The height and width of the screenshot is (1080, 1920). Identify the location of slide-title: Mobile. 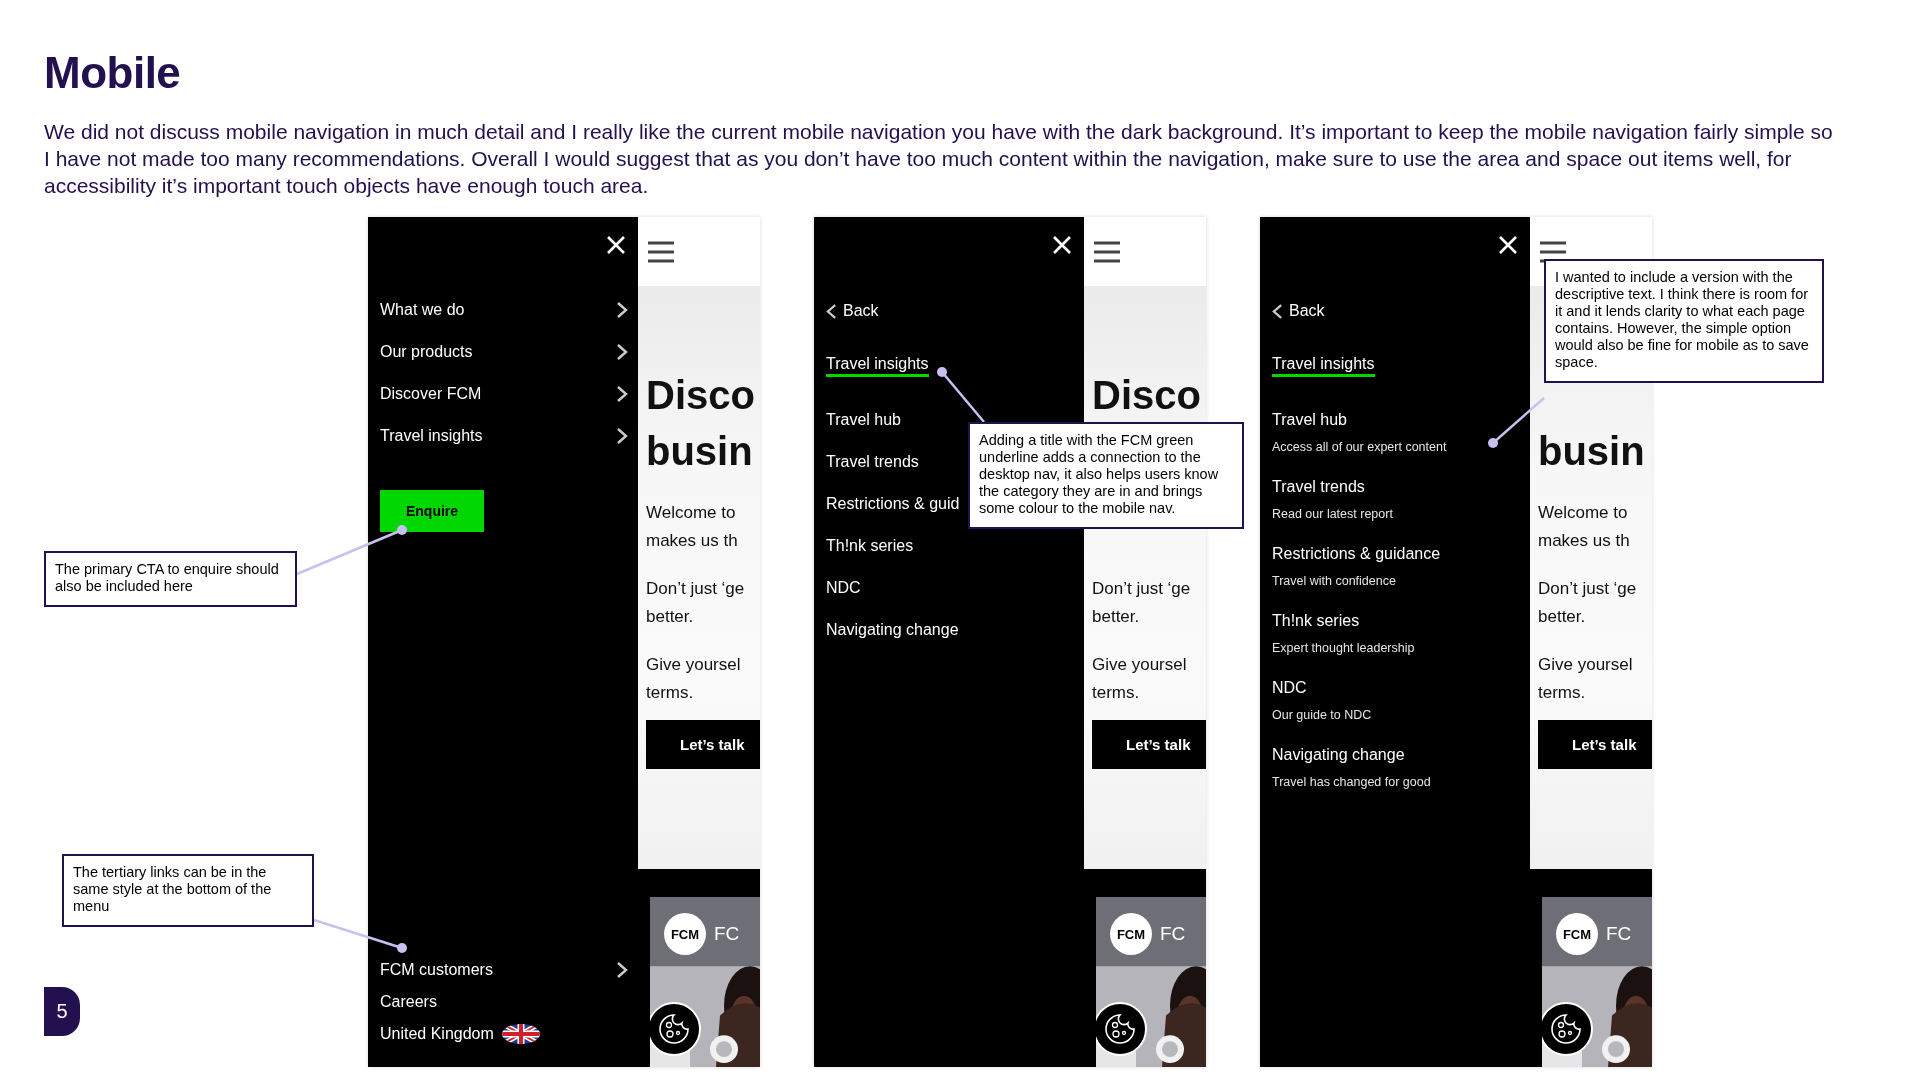
(112, 73).